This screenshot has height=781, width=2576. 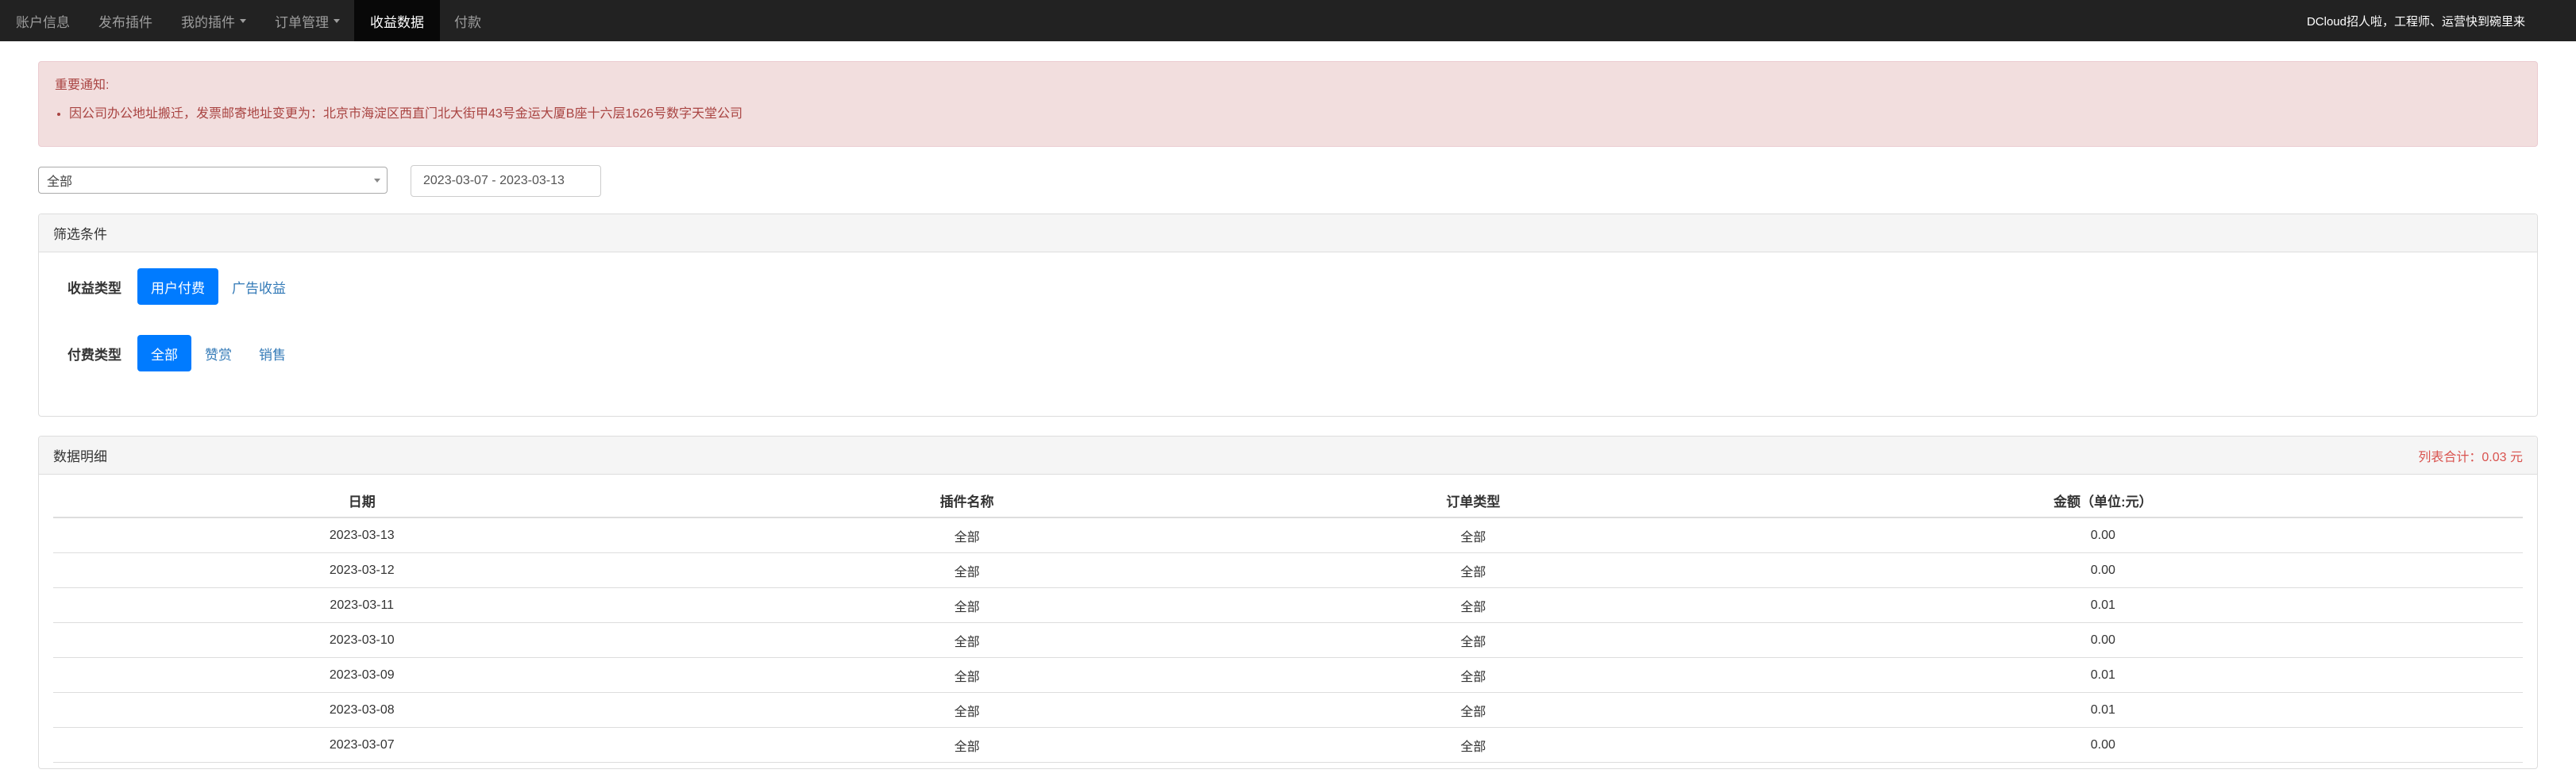 What do you see at coordinates (208, 22) in the screenshot?
I see `nav-item-label: 我的插件` at bounding box center [208, 22].